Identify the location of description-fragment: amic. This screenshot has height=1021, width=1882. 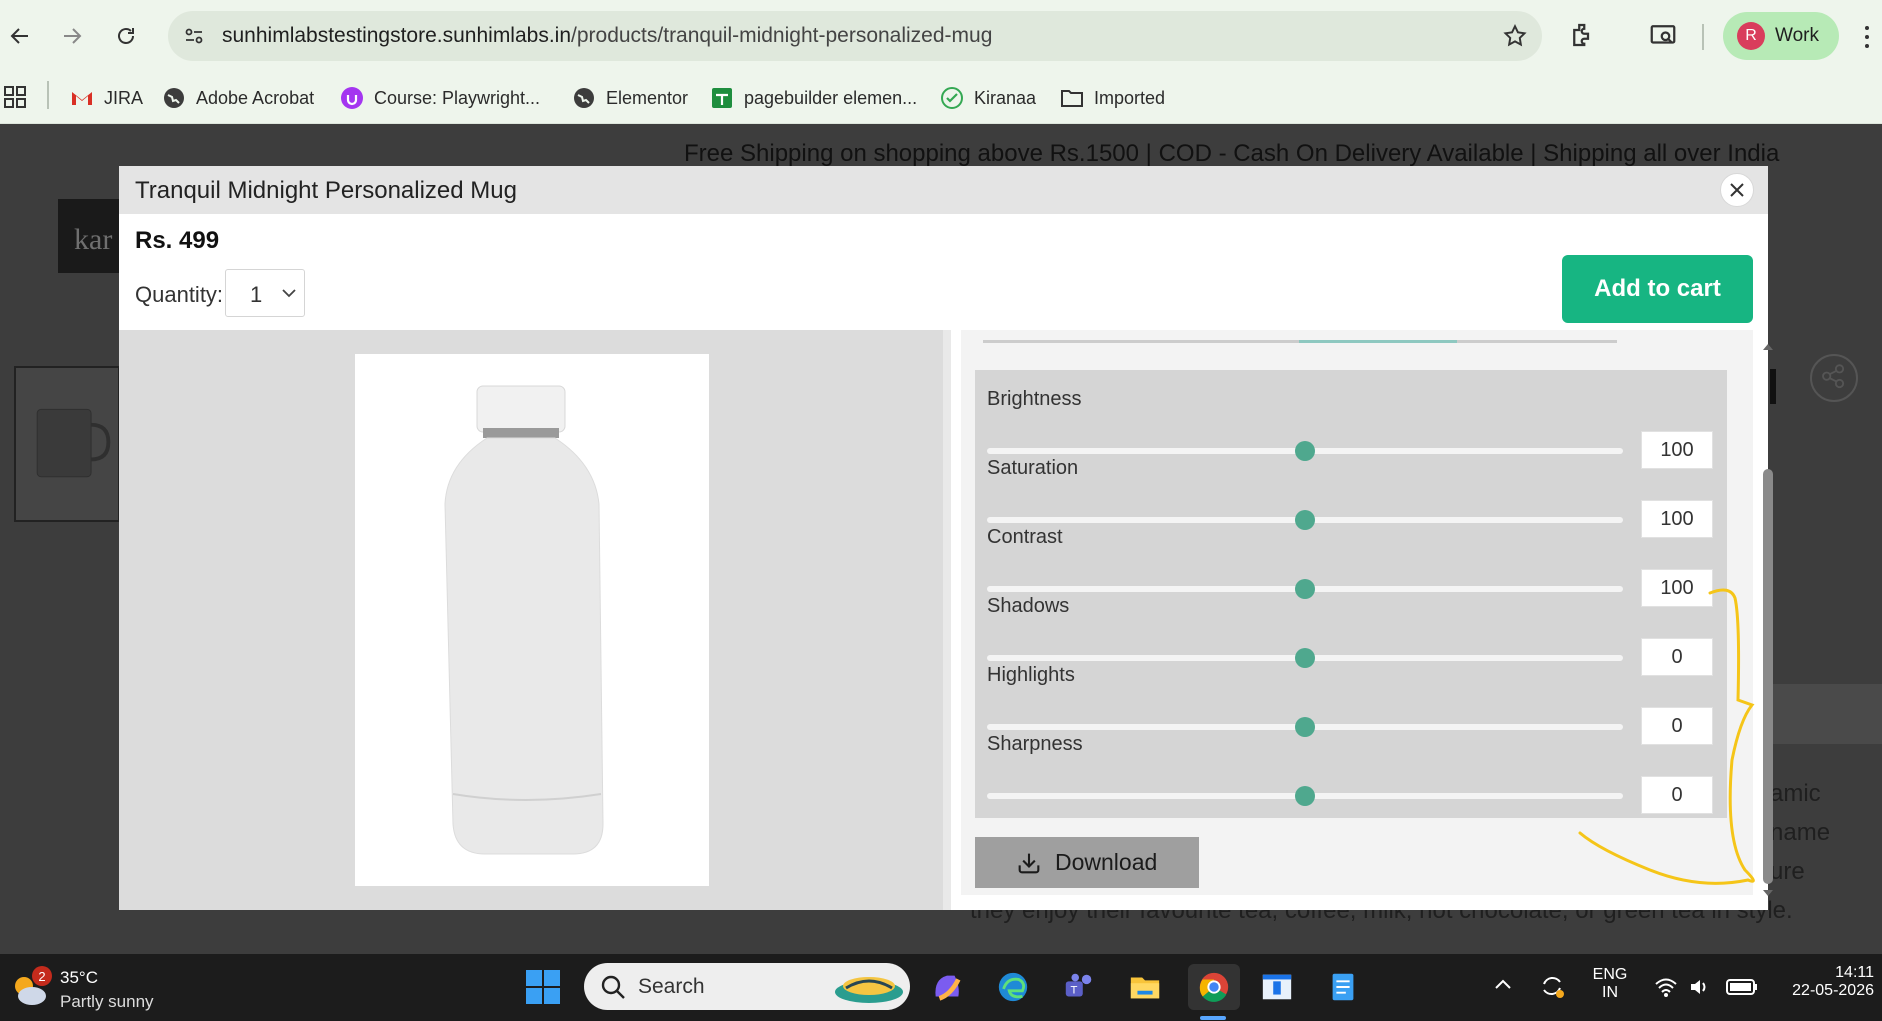
(1795, 793).